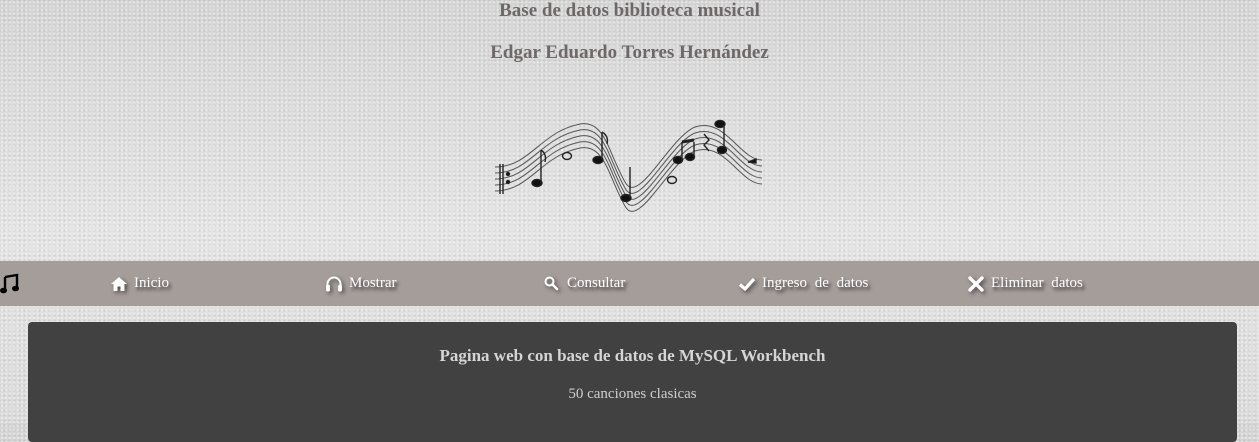 This screenshot has height=442, width=1259. I want to click on nav-item-consultar: Consultar, so click(584, 283).